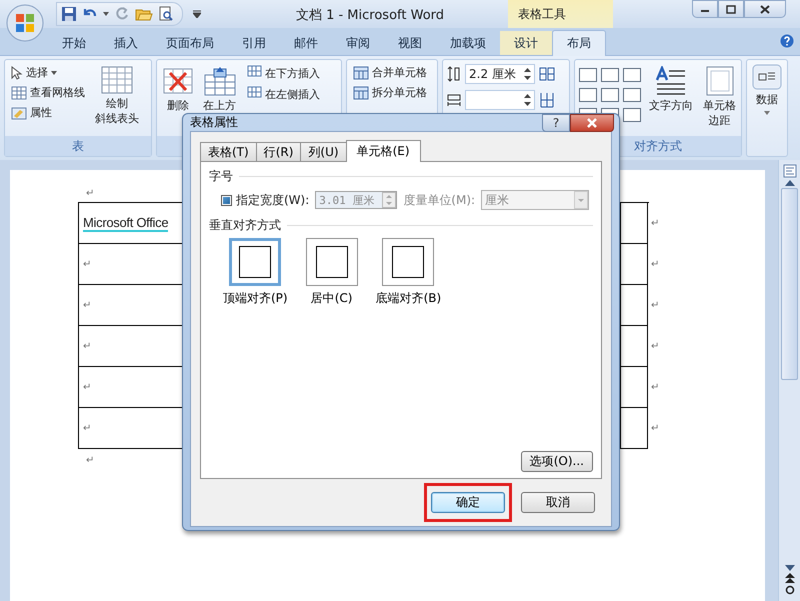 This screenshot has width=800, height=601. I want to click on ribbon-button: 合并单元格, so click(390, 72).